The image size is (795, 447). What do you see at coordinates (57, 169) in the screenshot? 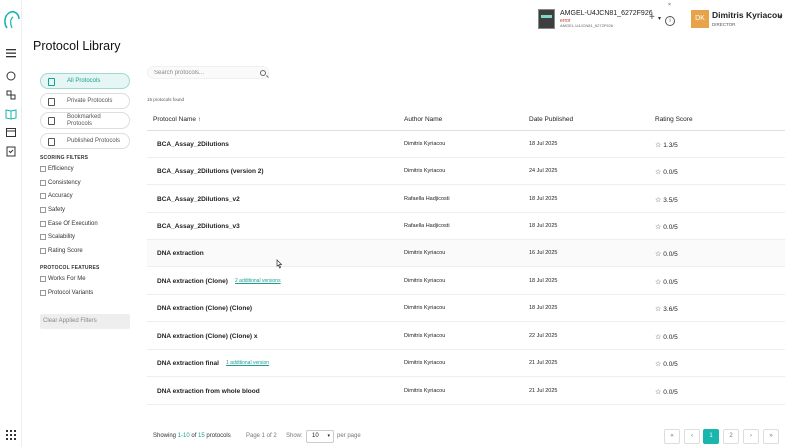
I see `filter-efficiency: Efficiency` at bounding box center [57, 169].